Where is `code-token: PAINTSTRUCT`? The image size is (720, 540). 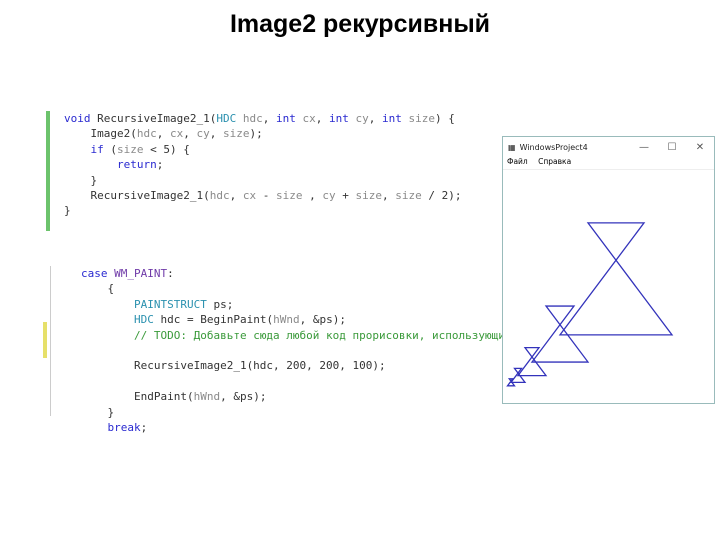
code-token: PAINTSTRUCT is located at coordinates (173, 304).